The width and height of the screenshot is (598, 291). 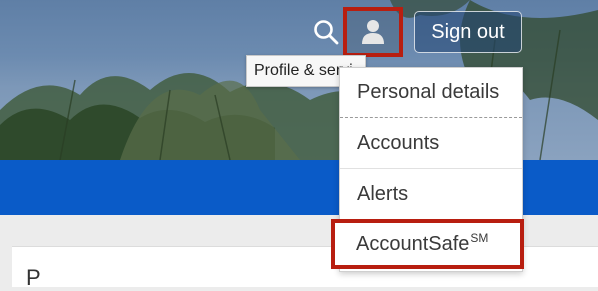 I want to click on search-icon, so click(x=326, y=32).